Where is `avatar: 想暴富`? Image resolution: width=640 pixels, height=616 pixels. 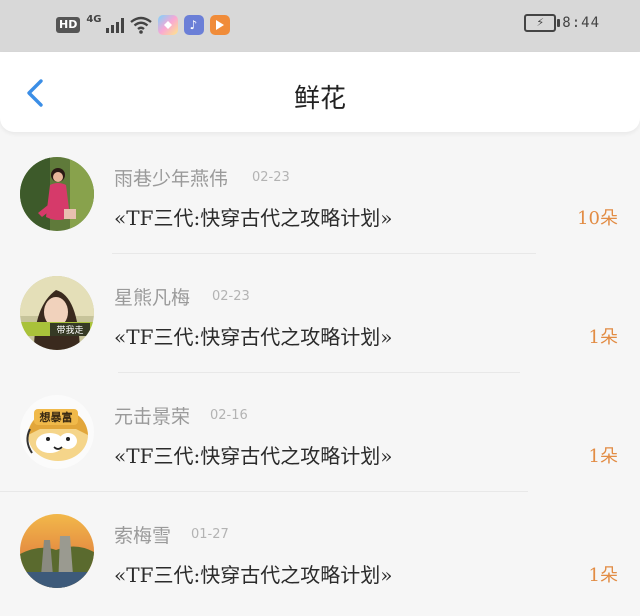
avatar: 想暴富 is located at coordinates (57, 432).